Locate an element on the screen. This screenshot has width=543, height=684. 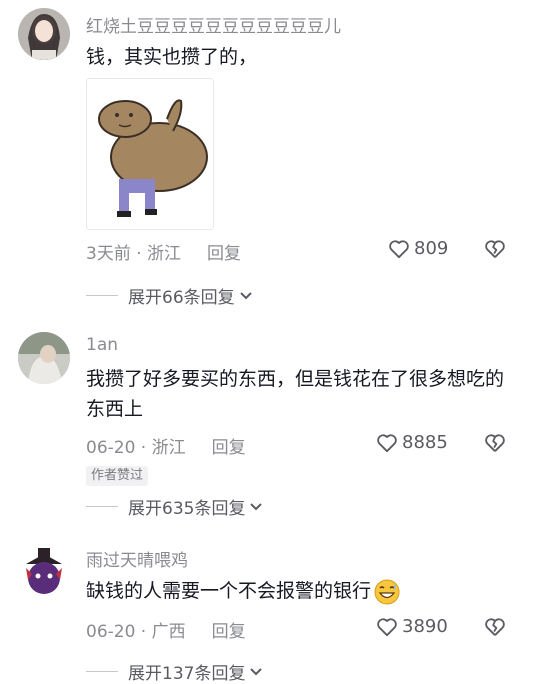
expand-replies-button: 展开635条回复 is located at coordinates (174, 506).